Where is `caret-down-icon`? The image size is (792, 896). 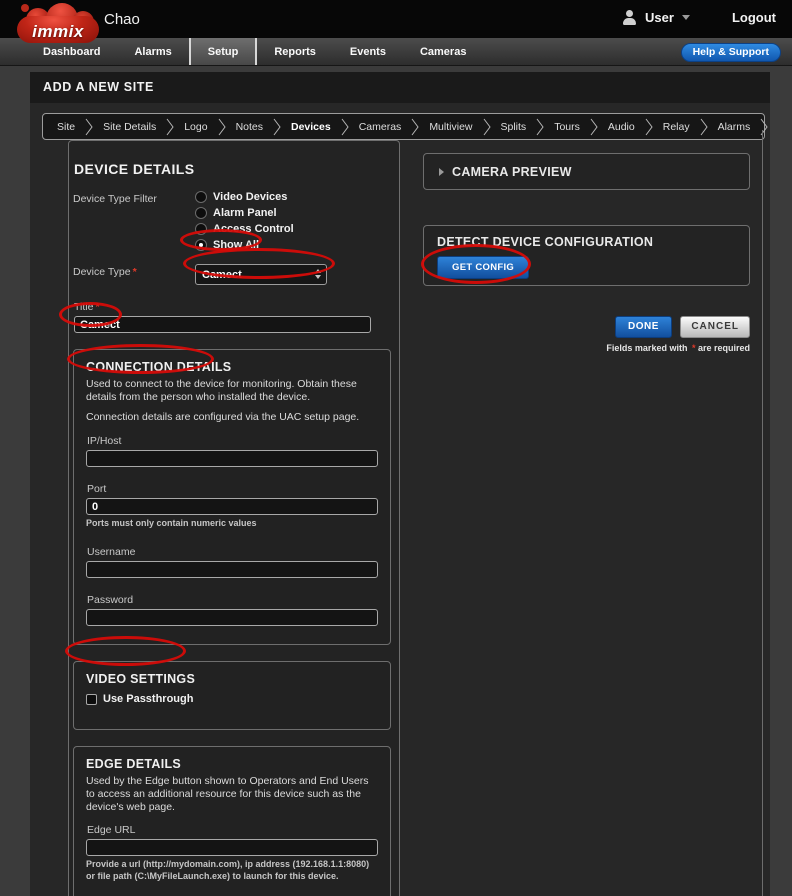
caret-down-icon is located at coordinates (685, 17).